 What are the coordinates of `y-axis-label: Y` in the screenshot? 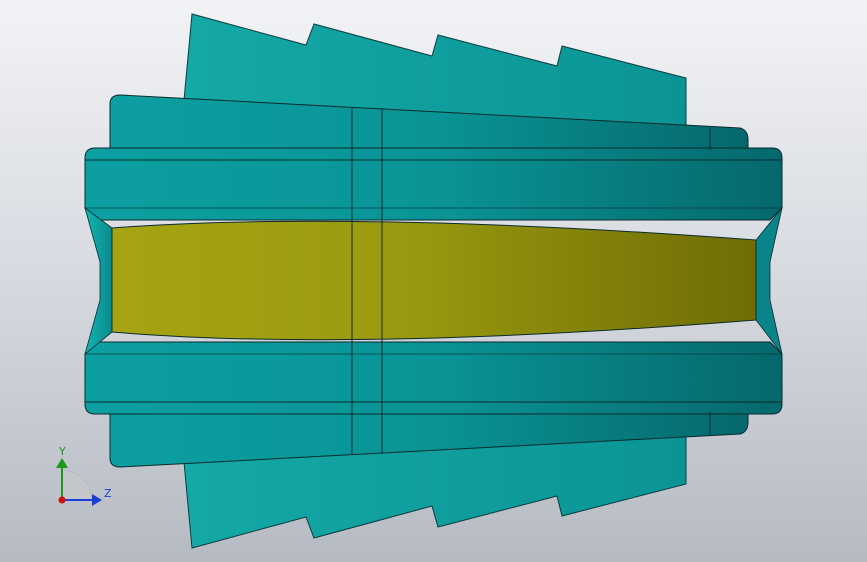 It's located at (62, 451).